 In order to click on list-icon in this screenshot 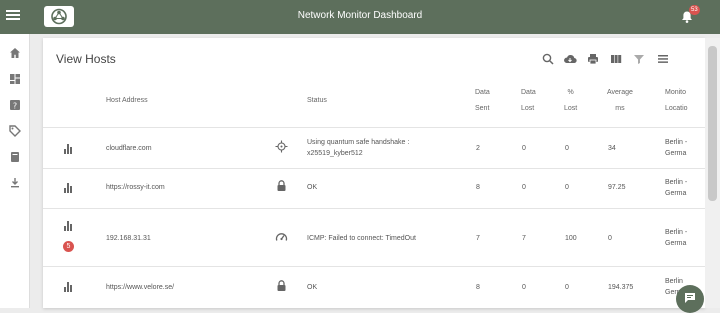, I will do `click(663, 59)`.